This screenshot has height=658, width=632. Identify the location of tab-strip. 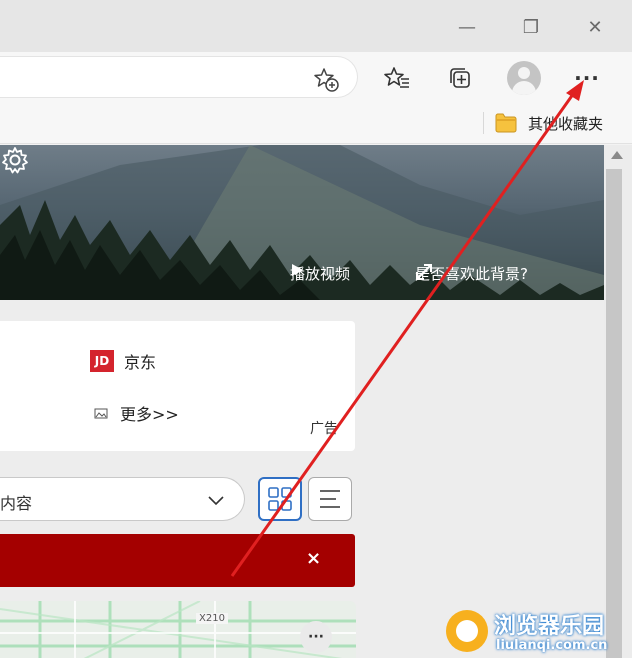
(220, 26).